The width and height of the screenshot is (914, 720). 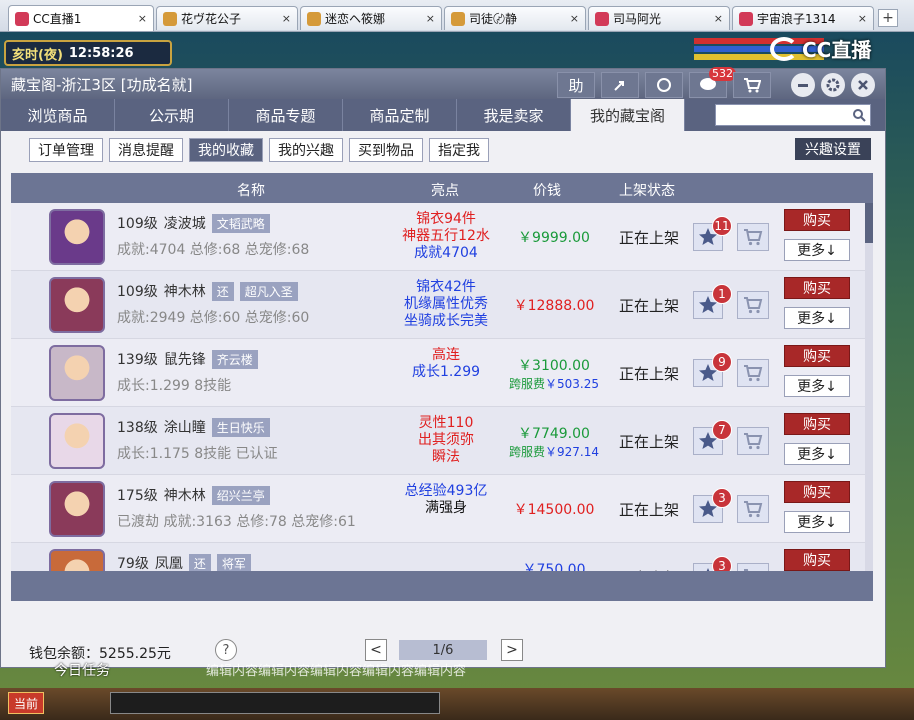 What do you see at coordinates (81, 18) in the screenshot?
I see `browser-tab: CC直播1 ×` at bounding box center [81, 18].